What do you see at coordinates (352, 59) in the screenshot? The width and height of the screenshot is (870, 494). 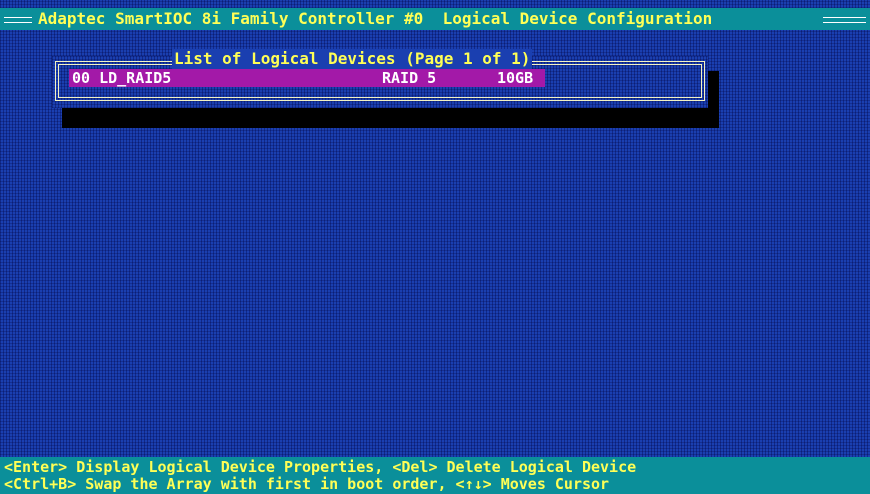 I see `list-title: List of Logical Devices (Page 1 of 1)` at bounding box center [352, 59].